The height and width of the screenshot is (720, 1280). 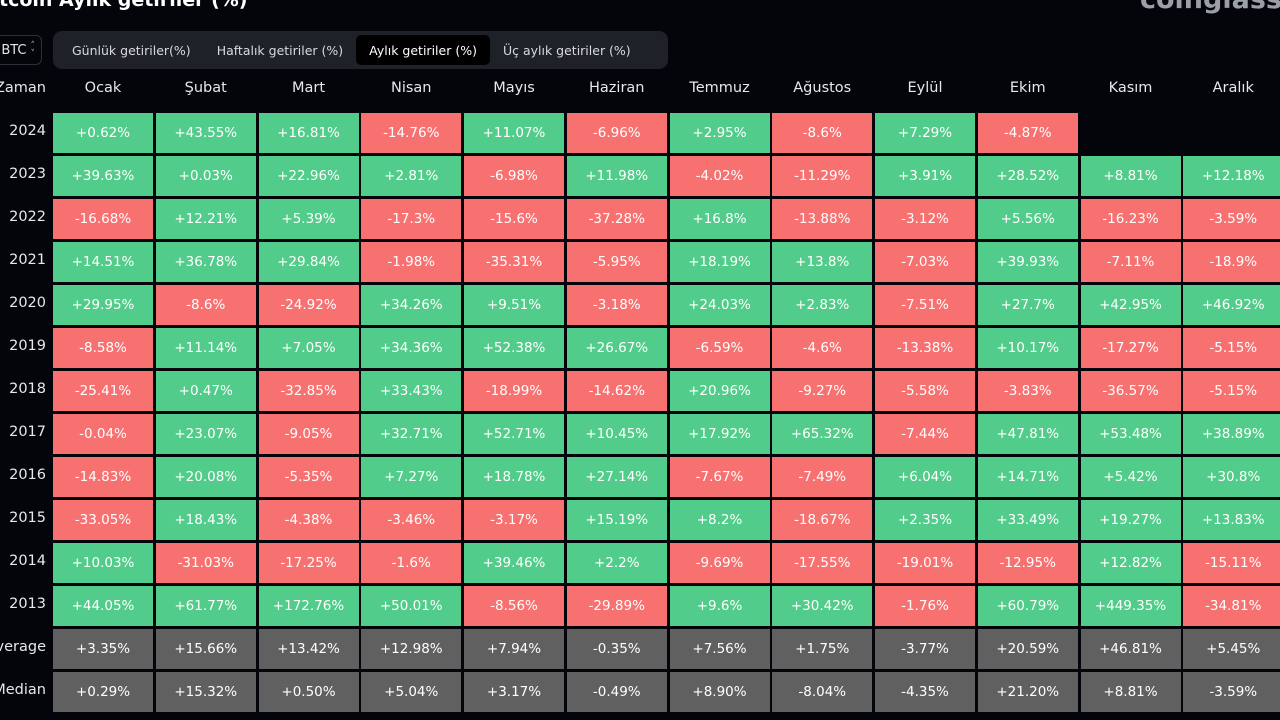 What do you see at coordinates (411, 305) in the screenshot?
I see `return-cell: +34.26%` at bounding box center [411, 305].